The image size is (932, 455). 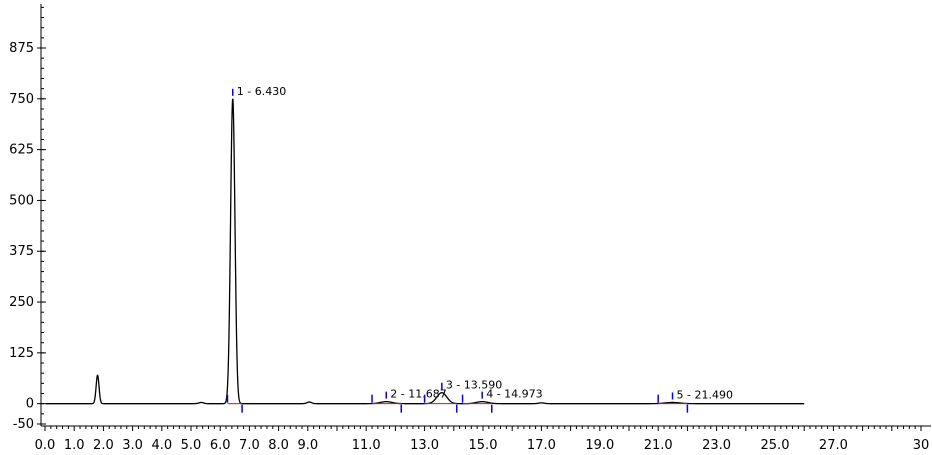 I want to click on x-tick-label: 4.0, so click(x=161, y=445).